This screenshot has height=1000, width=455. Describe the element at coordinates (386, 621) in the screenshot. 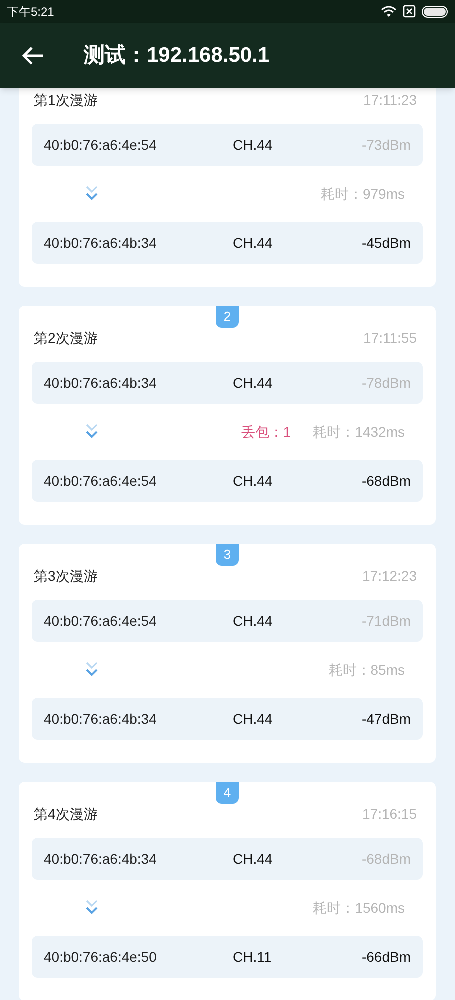

I see `signal-strength: -71dBm` at that location.